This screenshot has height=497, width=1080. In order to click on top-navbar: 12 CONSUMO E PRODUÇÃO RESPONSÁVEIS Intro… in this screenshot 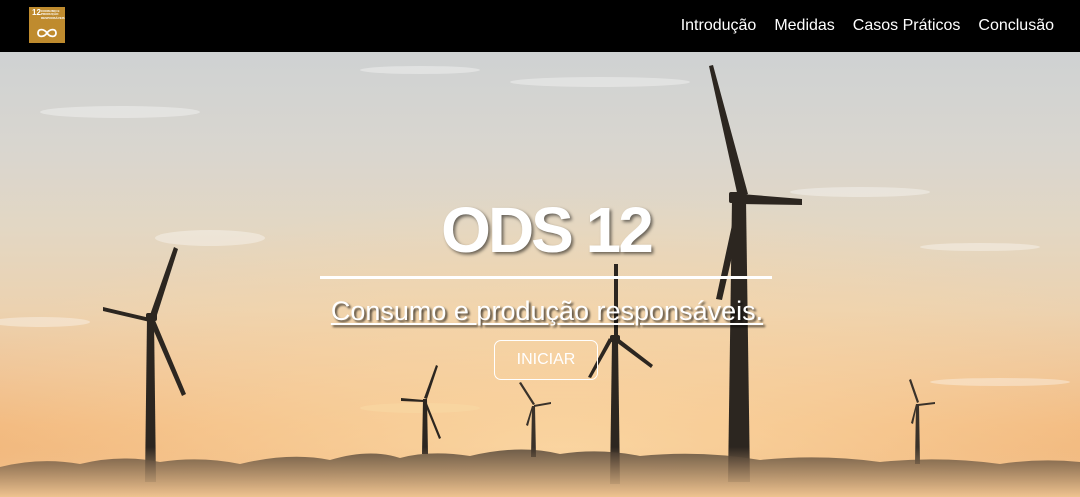, I will do `click(540, 26)`.